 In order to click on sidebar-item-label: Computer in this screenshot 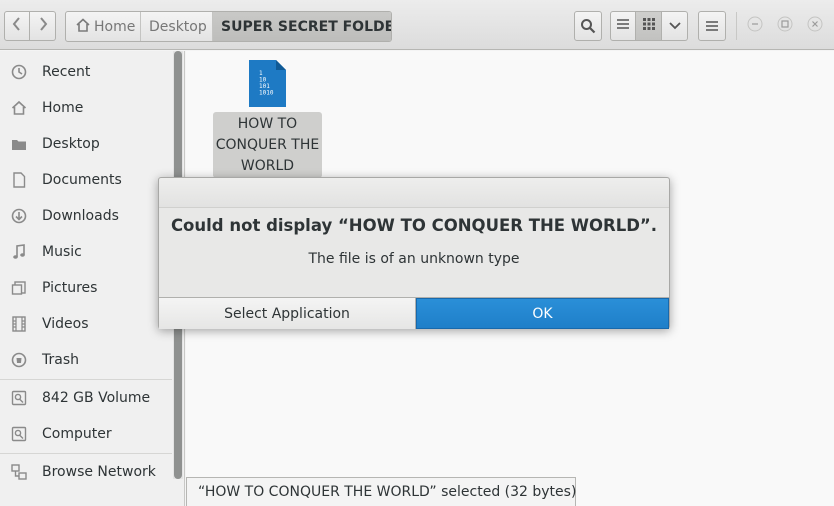, I will do `click(77, 434)`.